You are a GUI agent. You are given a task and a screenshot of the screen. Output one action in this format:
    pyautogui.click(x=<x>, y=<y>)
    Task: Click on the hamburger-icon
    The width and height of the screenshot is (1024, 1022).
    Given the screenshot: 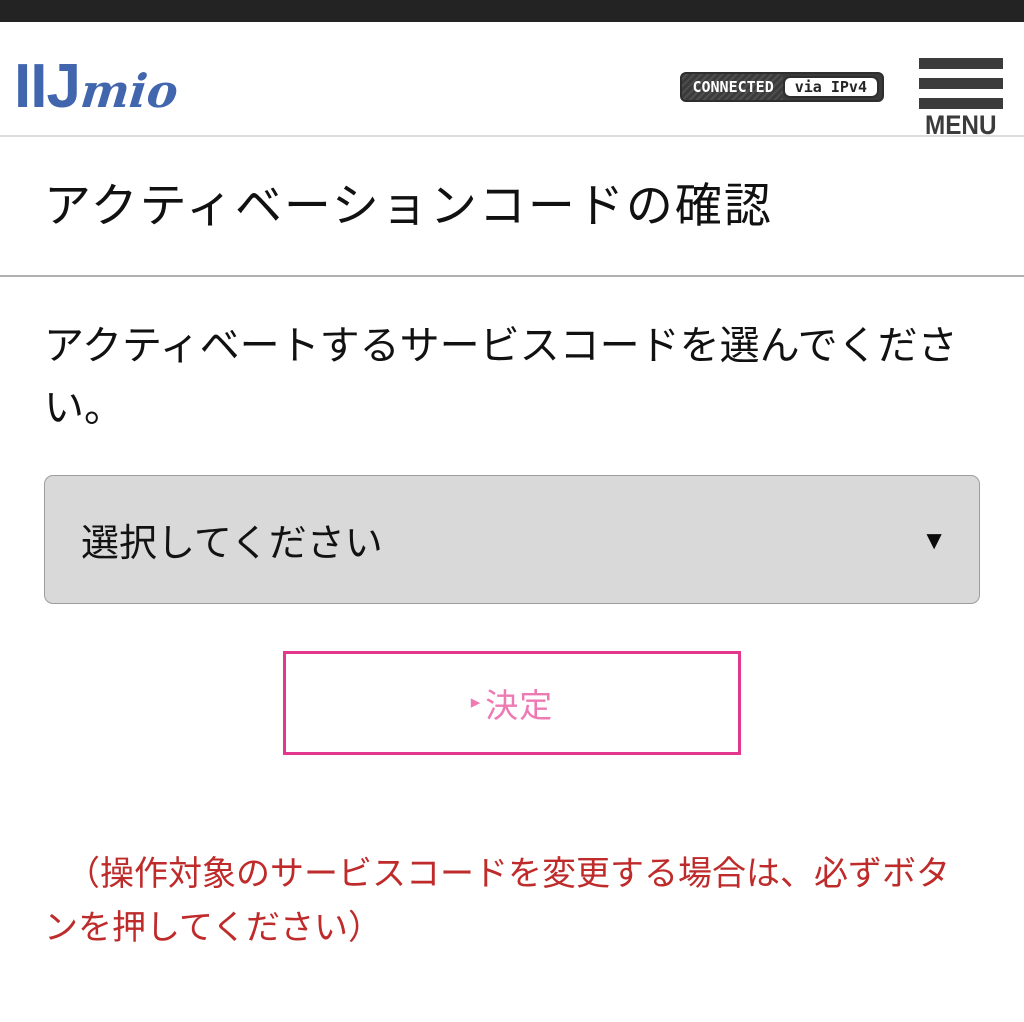 What is the action you would take?
    pyautogui.click(x=961, y=85)
    